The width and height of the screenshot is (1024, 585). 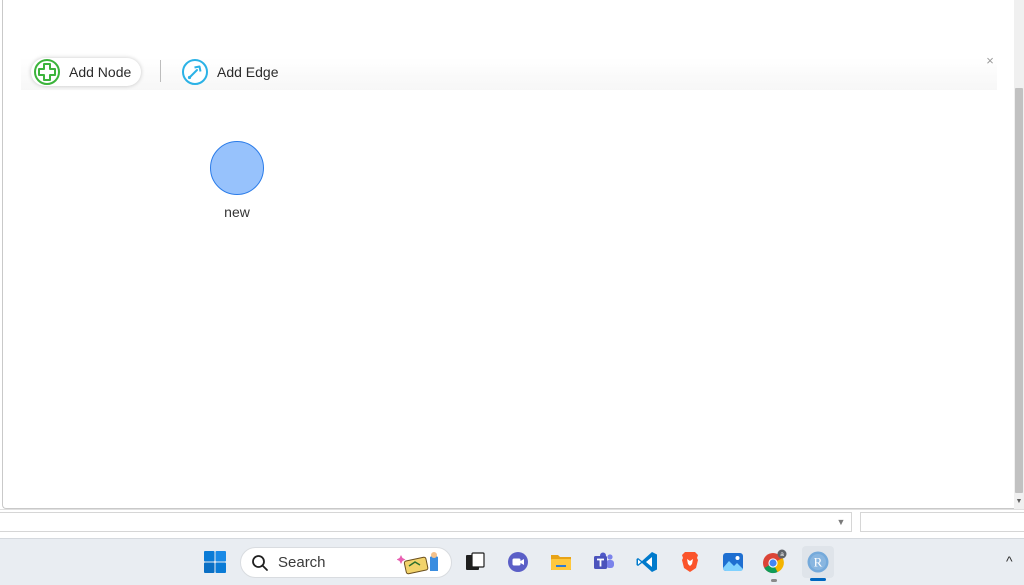 What do you see at coordinates (818, 579) in the screenshot?
I see `r-active-indicator` at bounding box center [818, 579].